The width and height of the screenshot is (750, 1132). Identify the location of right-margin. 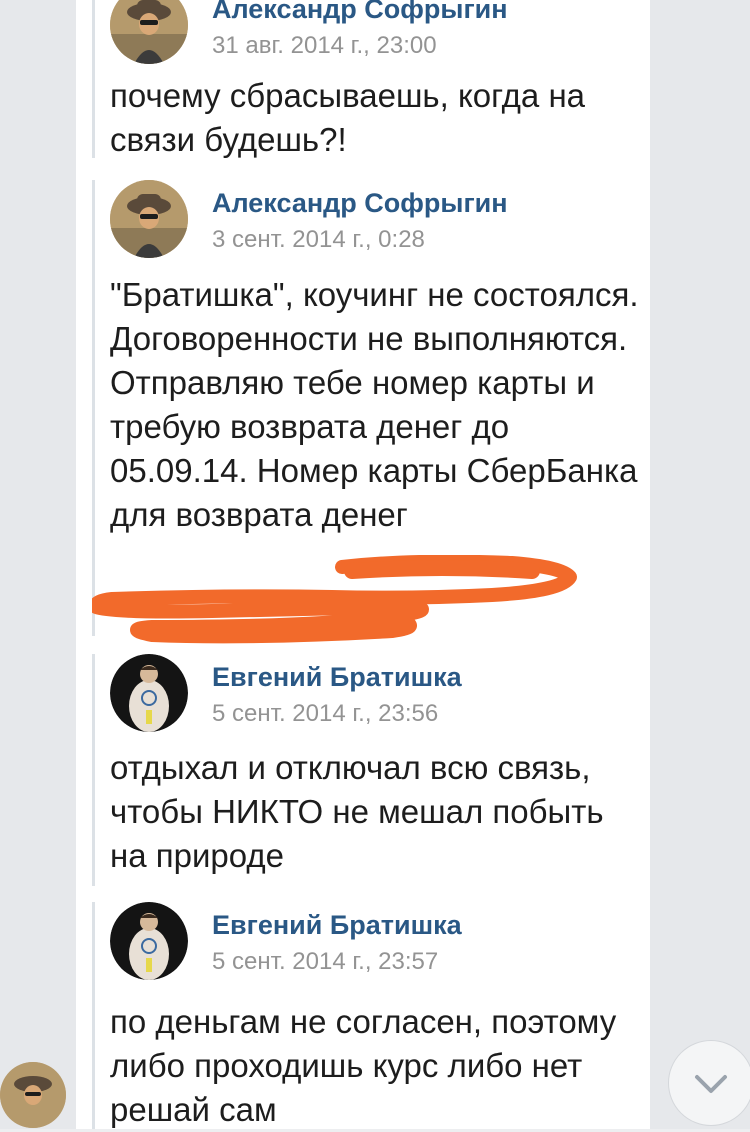
(700, 564).